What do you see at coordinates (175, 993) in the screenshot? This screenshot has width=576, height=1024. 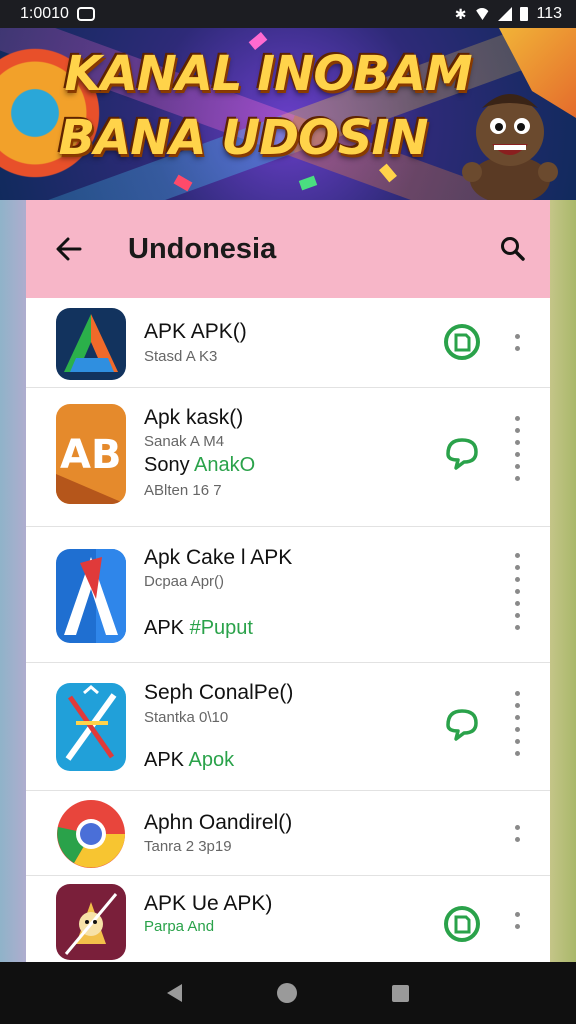 I see `nav-back-icon` at bounding box center [175, 993].